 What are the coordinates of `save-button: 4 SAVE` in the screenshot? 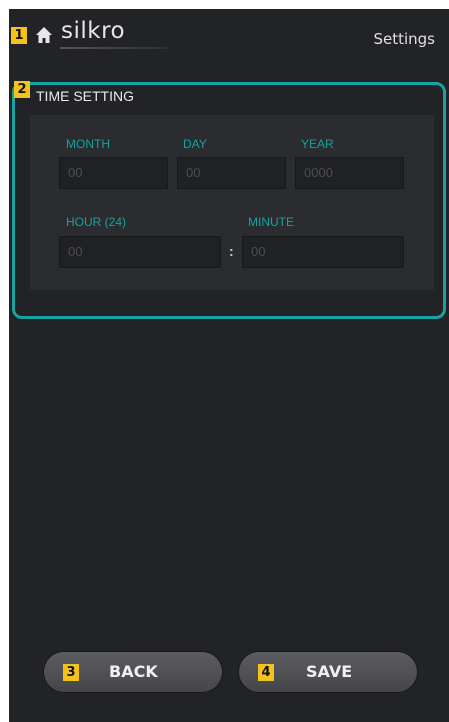 It's located at (328, 672).